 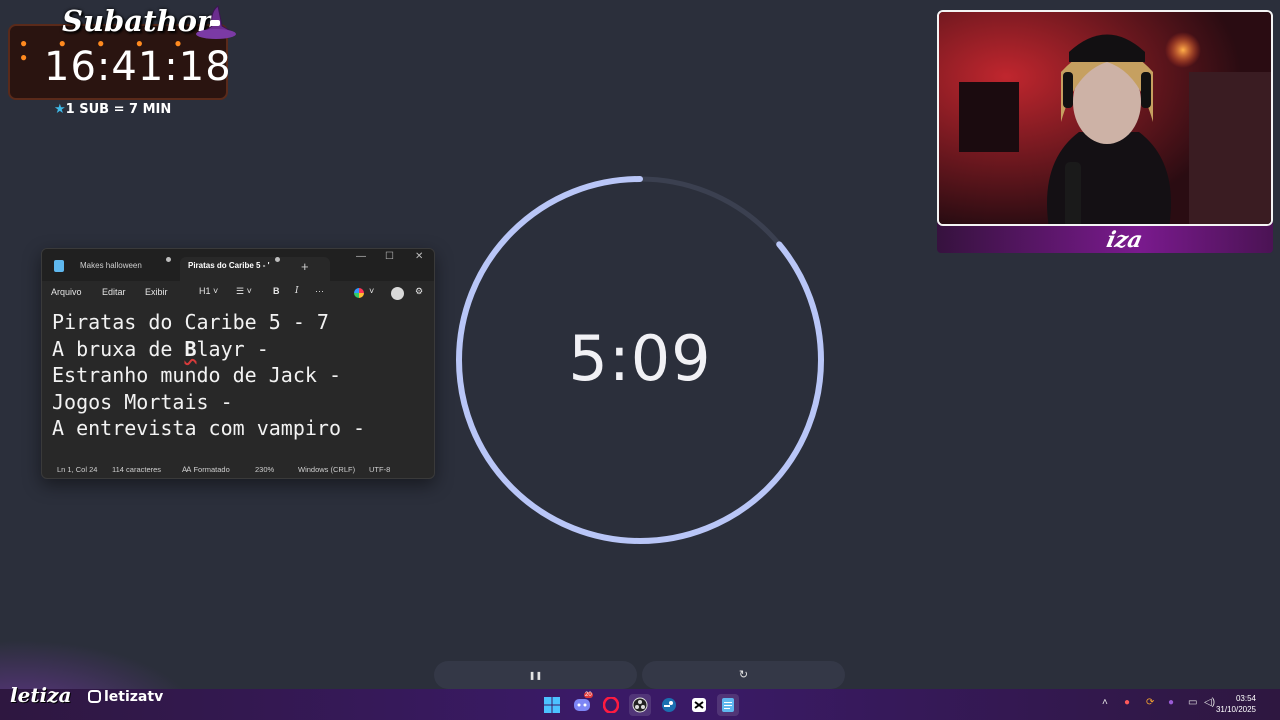 What do you see at coordinates (142, 401) in the screenshot?
I see `text-line: Jogos Mortais -` at bounding box center [142, 401].